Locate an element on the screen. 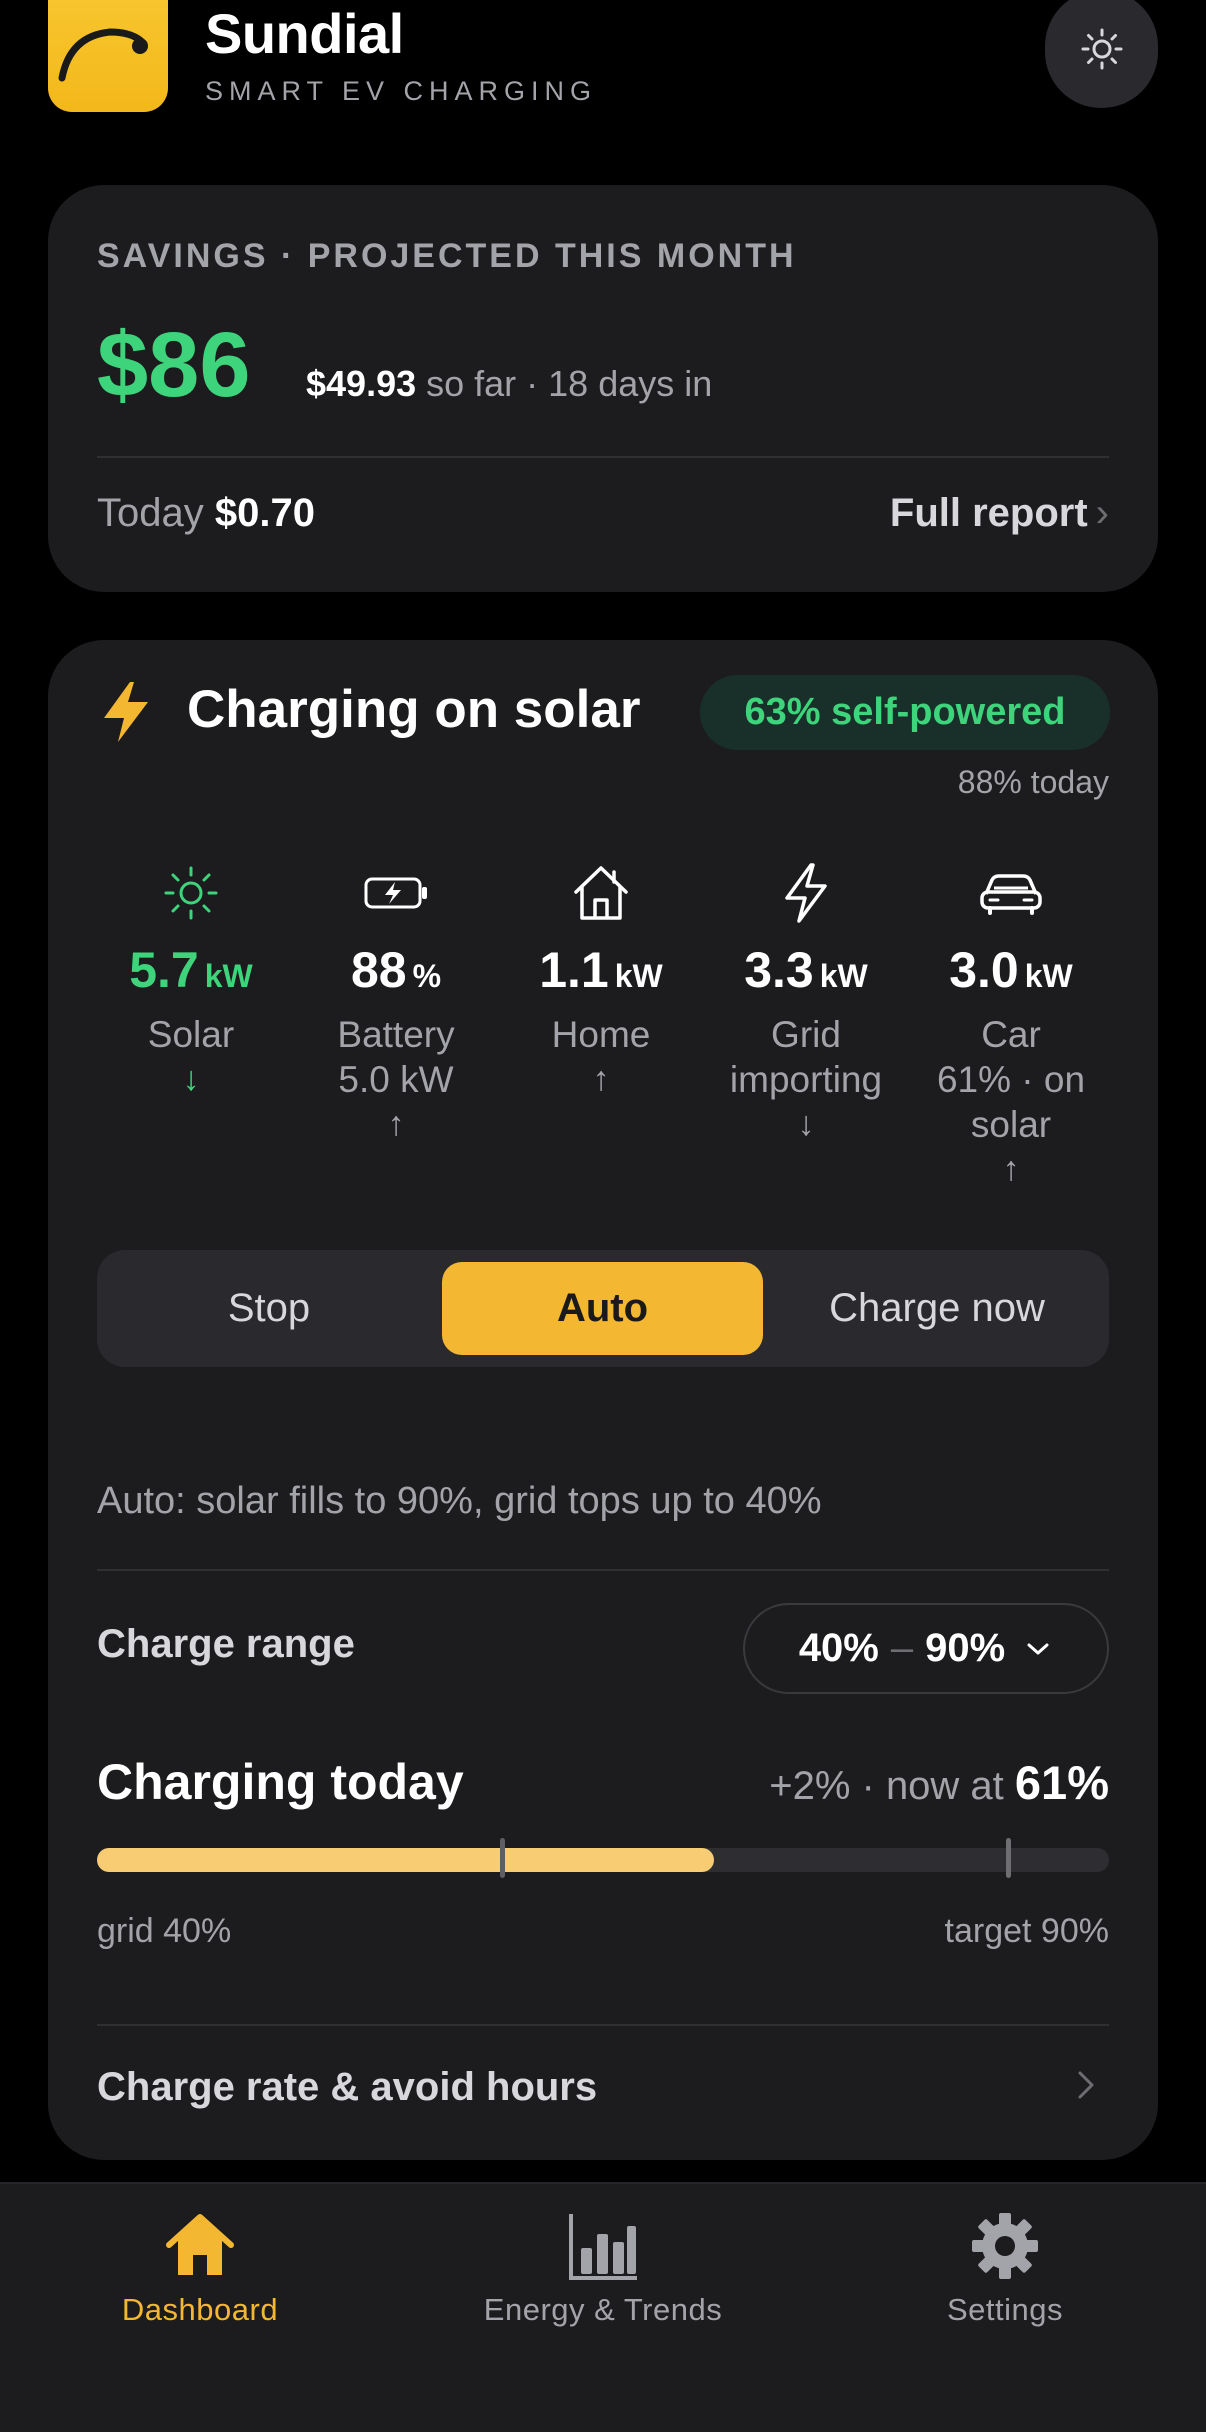 This screenshot has width=1206, height=2432. charge-range-select: 40% – 90% is located at coordinates (926, 1648).